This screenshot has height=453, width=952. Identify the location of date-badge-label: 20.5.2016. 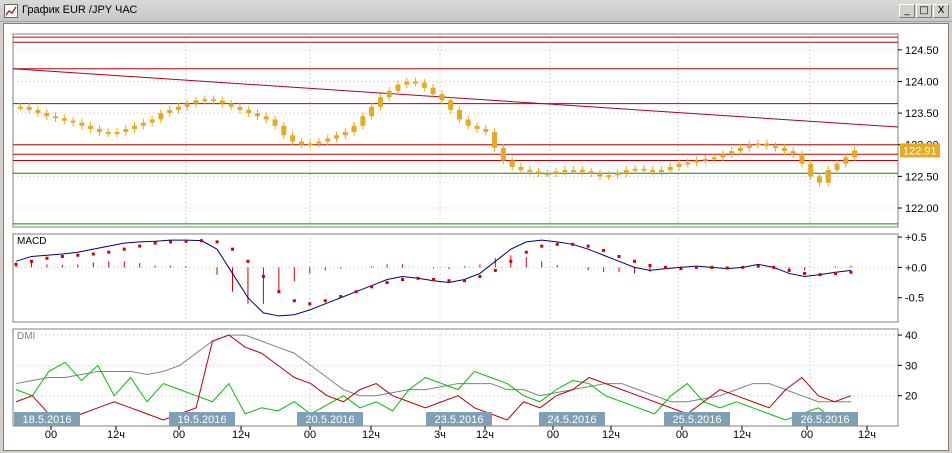
(330, 420).